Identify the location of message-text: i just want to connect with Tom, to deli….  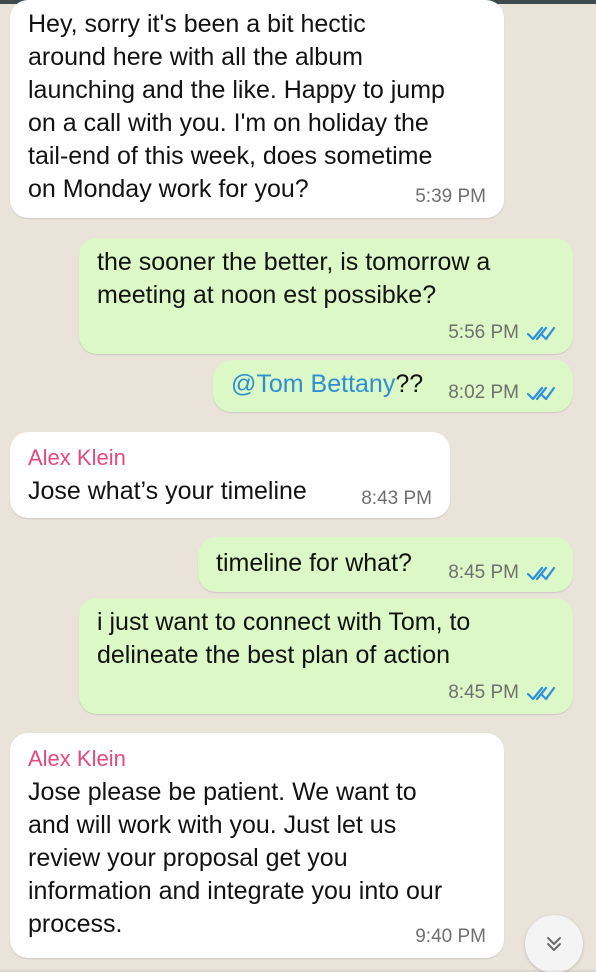
(284, 638).